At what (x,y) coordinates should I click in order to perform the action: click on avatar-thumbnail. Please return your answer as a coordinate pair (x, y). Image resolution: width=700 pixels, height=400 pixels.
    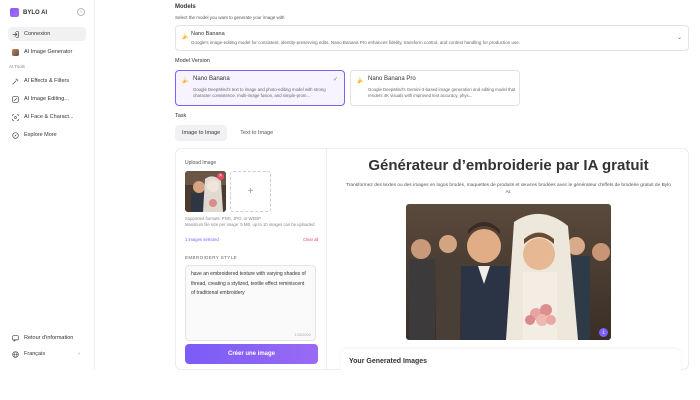
    Looking at the image, I should click on (15, 52).